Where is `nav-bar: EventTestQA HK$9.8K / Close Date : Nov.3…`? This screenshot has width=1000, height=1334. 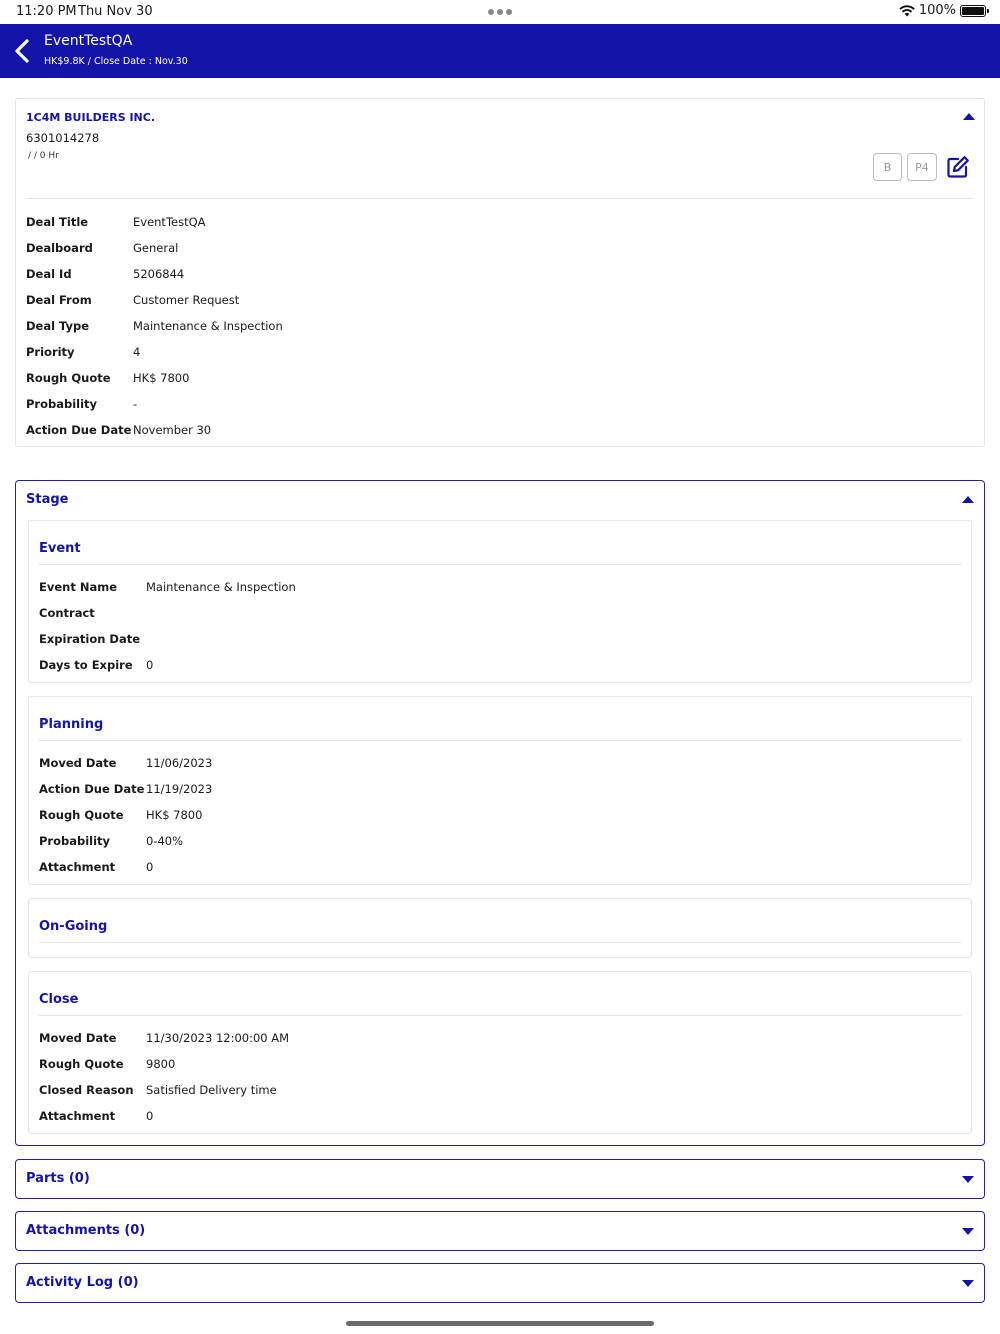 nav-bar: EventTestQA HK$9.8K / Close Date : Nov.3… is located at coordinates (500, 51).